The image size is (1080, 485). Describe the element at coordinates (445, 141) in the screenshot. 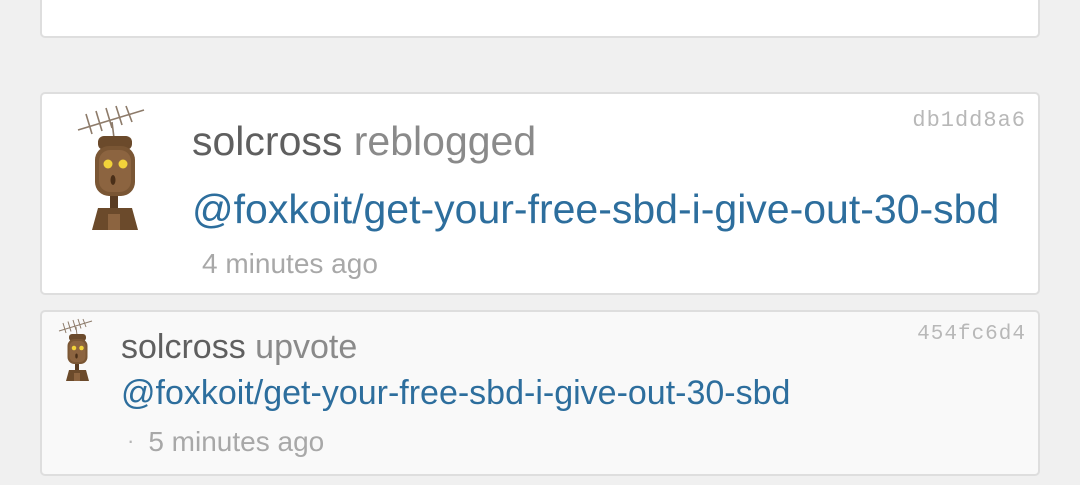

I see `activity-action: reblogged` at that location.